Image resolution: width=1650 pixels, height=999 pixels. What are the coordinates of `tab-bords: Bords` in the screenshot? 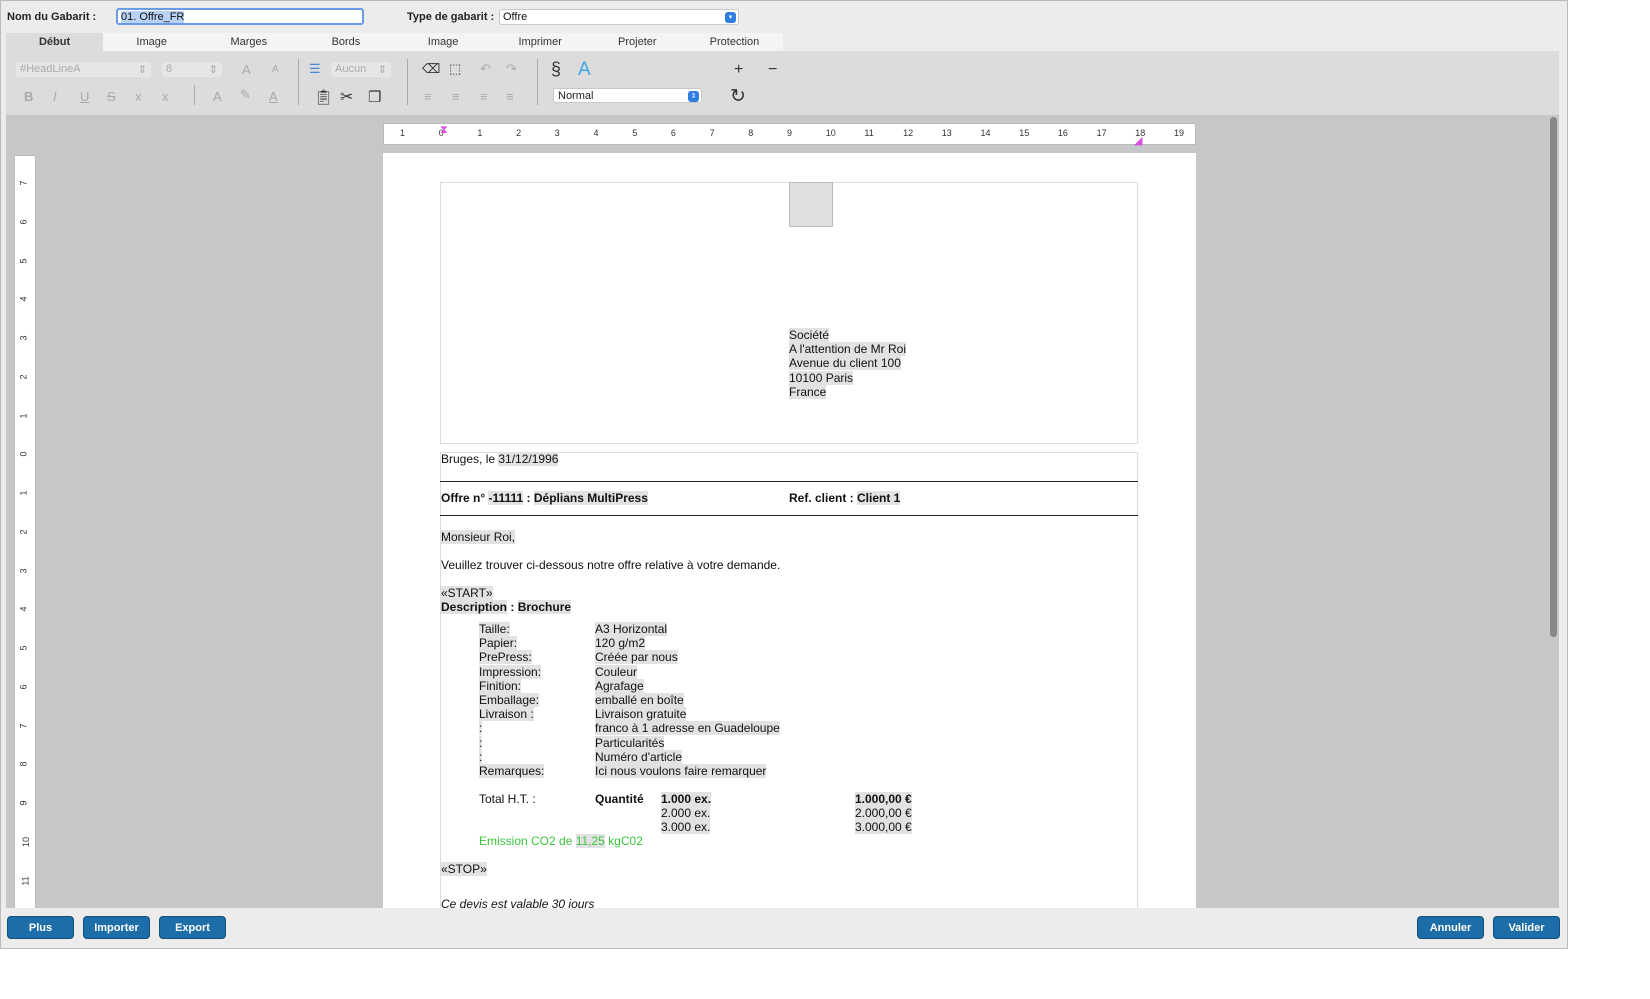 It's located at (345, 42).